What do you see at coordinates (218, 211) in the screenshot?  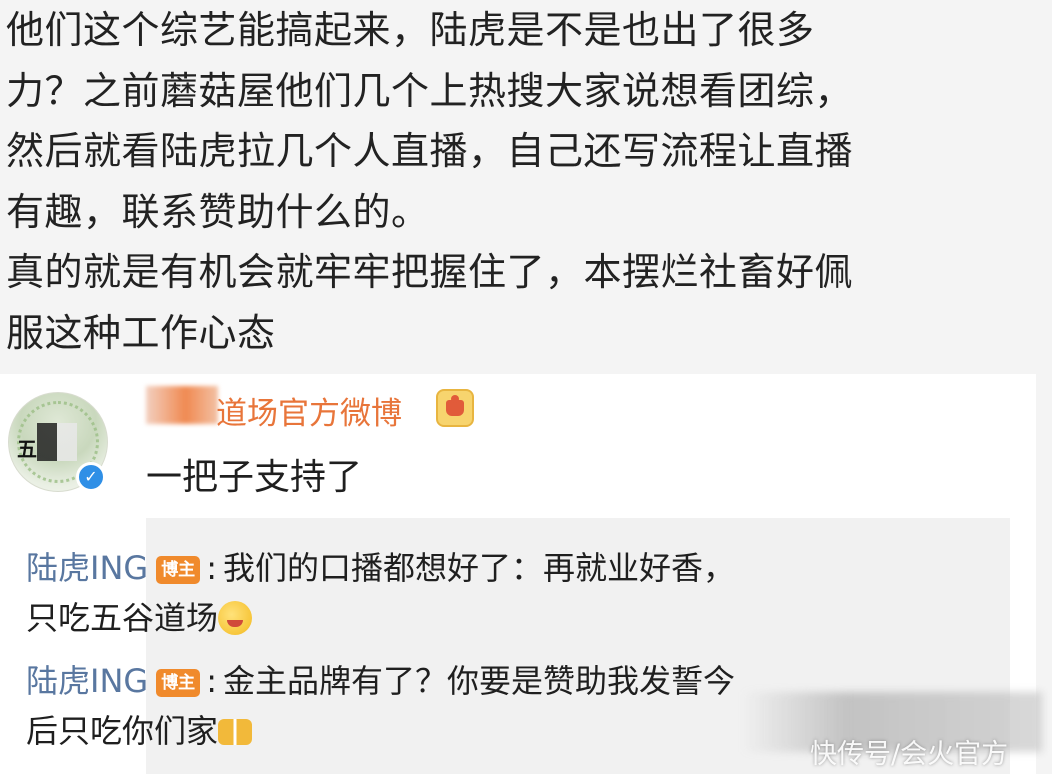 I see `post-line: 有趣，联系赞助什么的。` at bounding box center [218, 211].